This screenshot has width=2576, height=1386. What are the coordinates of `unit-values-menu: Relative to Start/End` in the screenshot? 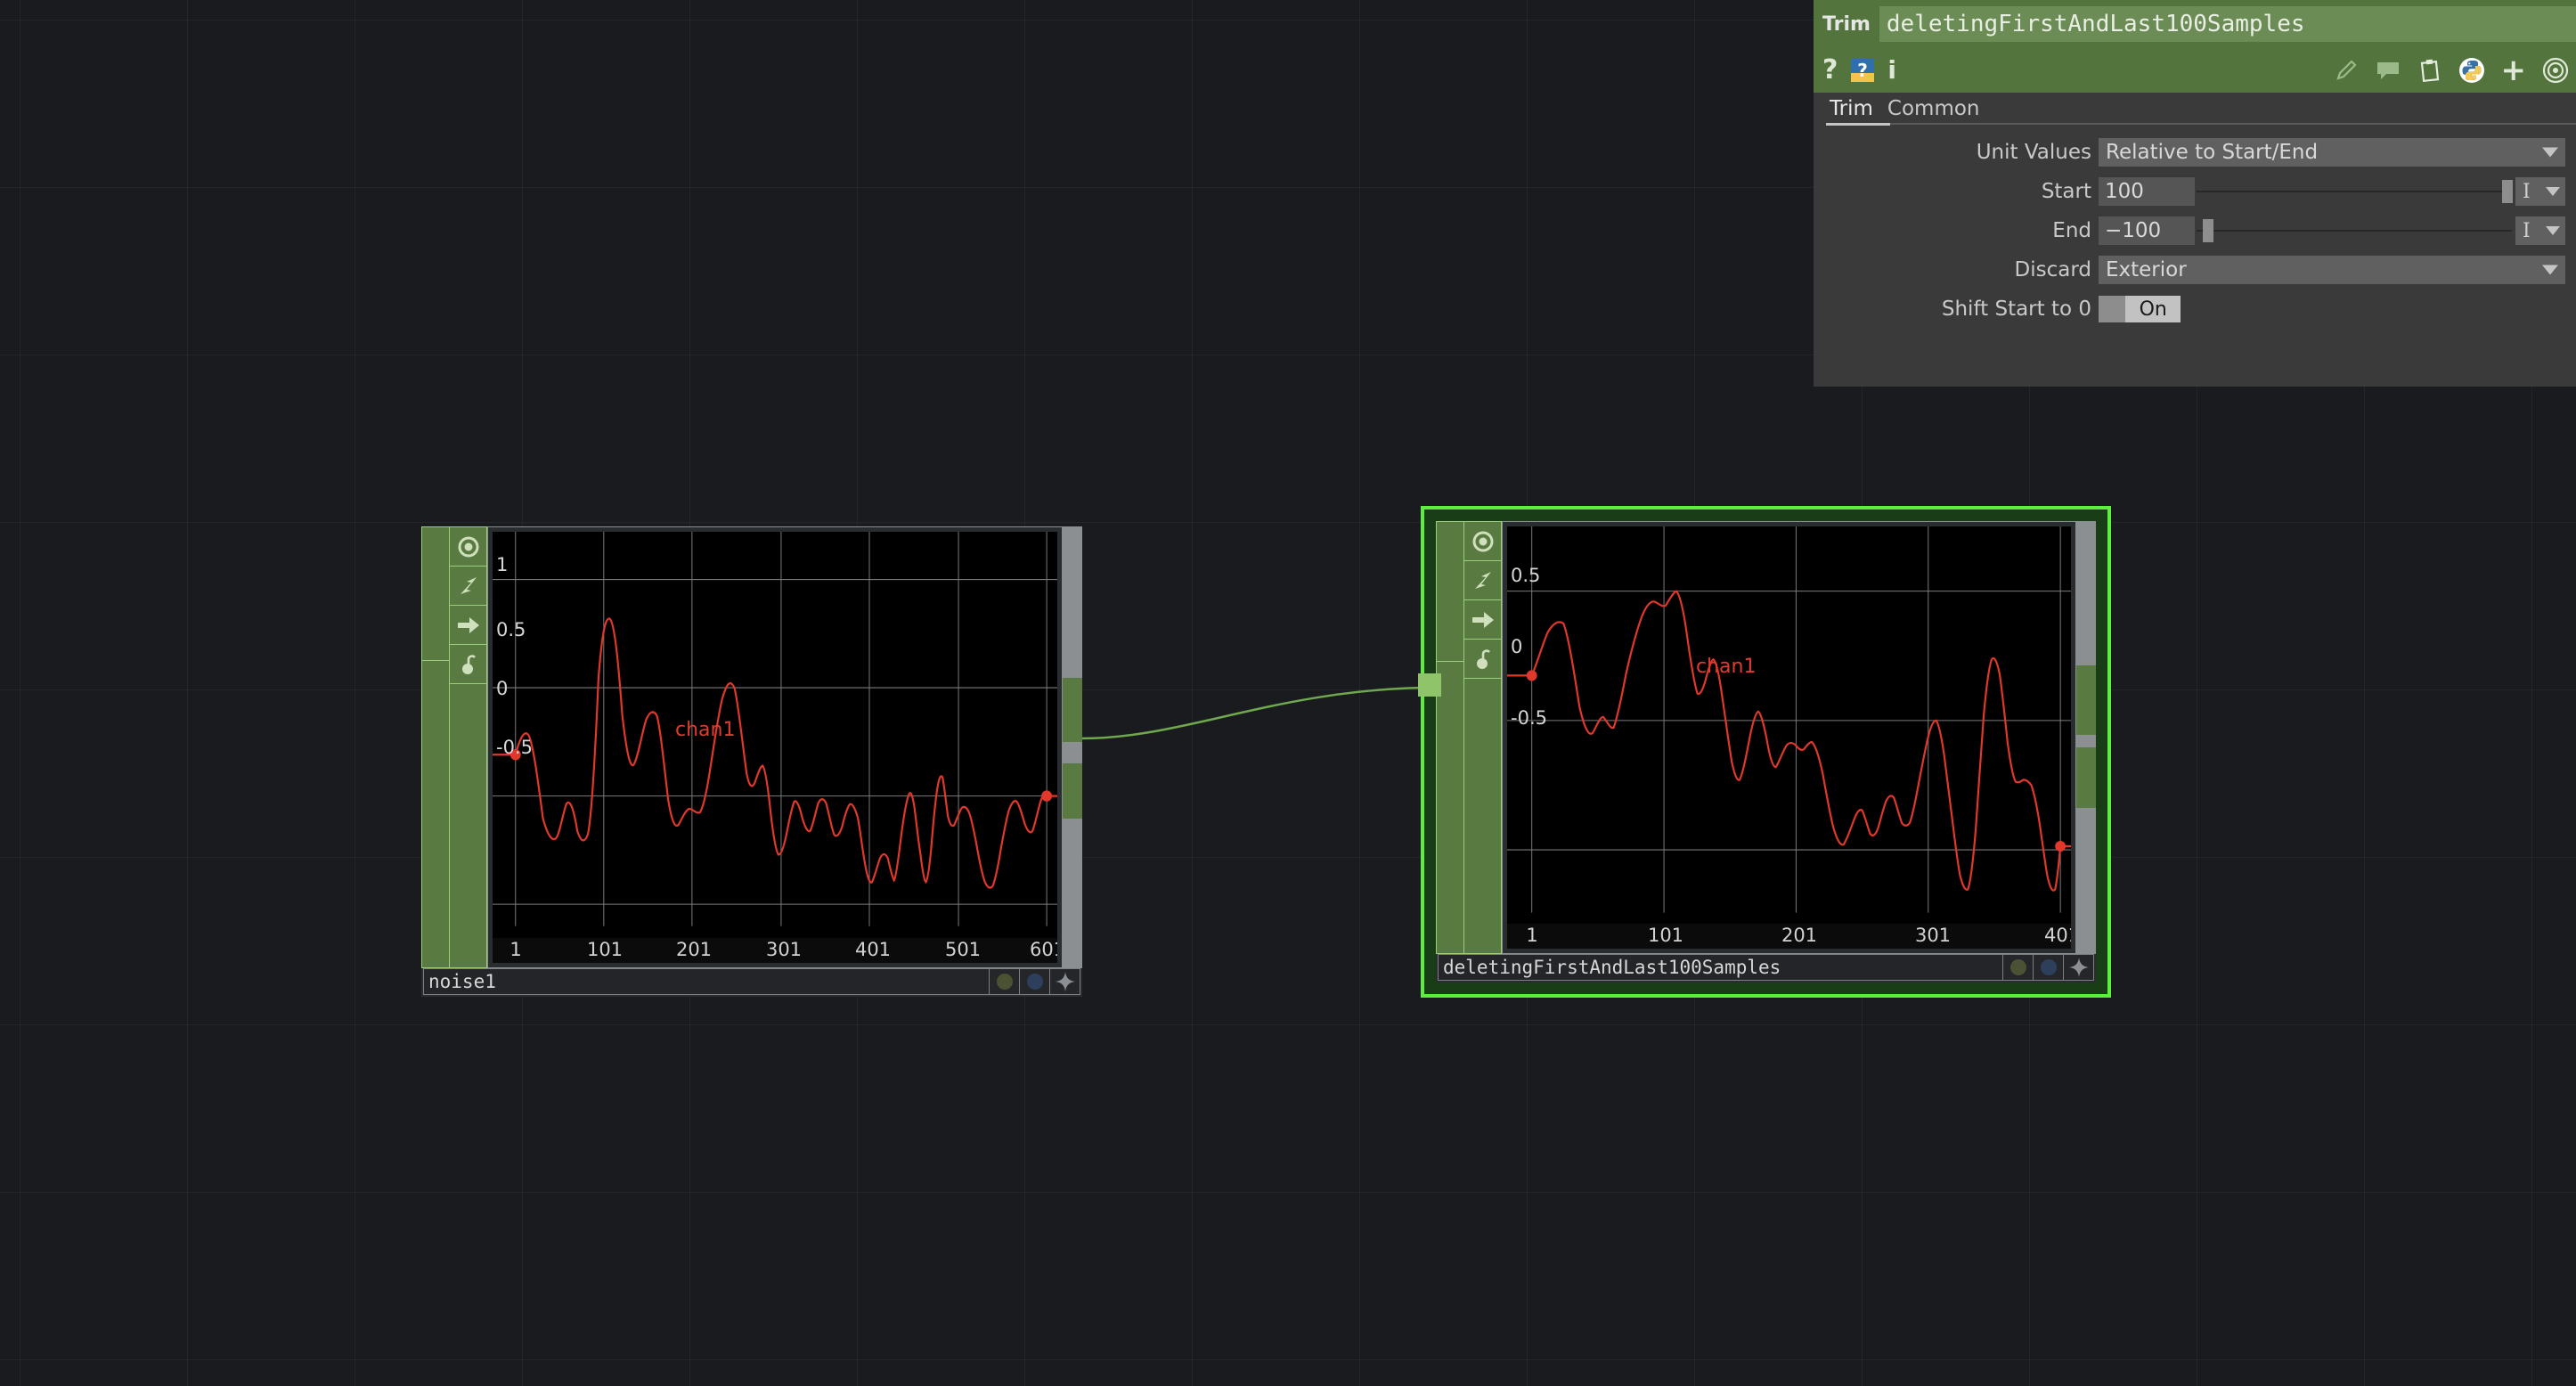 It's located at (2332, 152).